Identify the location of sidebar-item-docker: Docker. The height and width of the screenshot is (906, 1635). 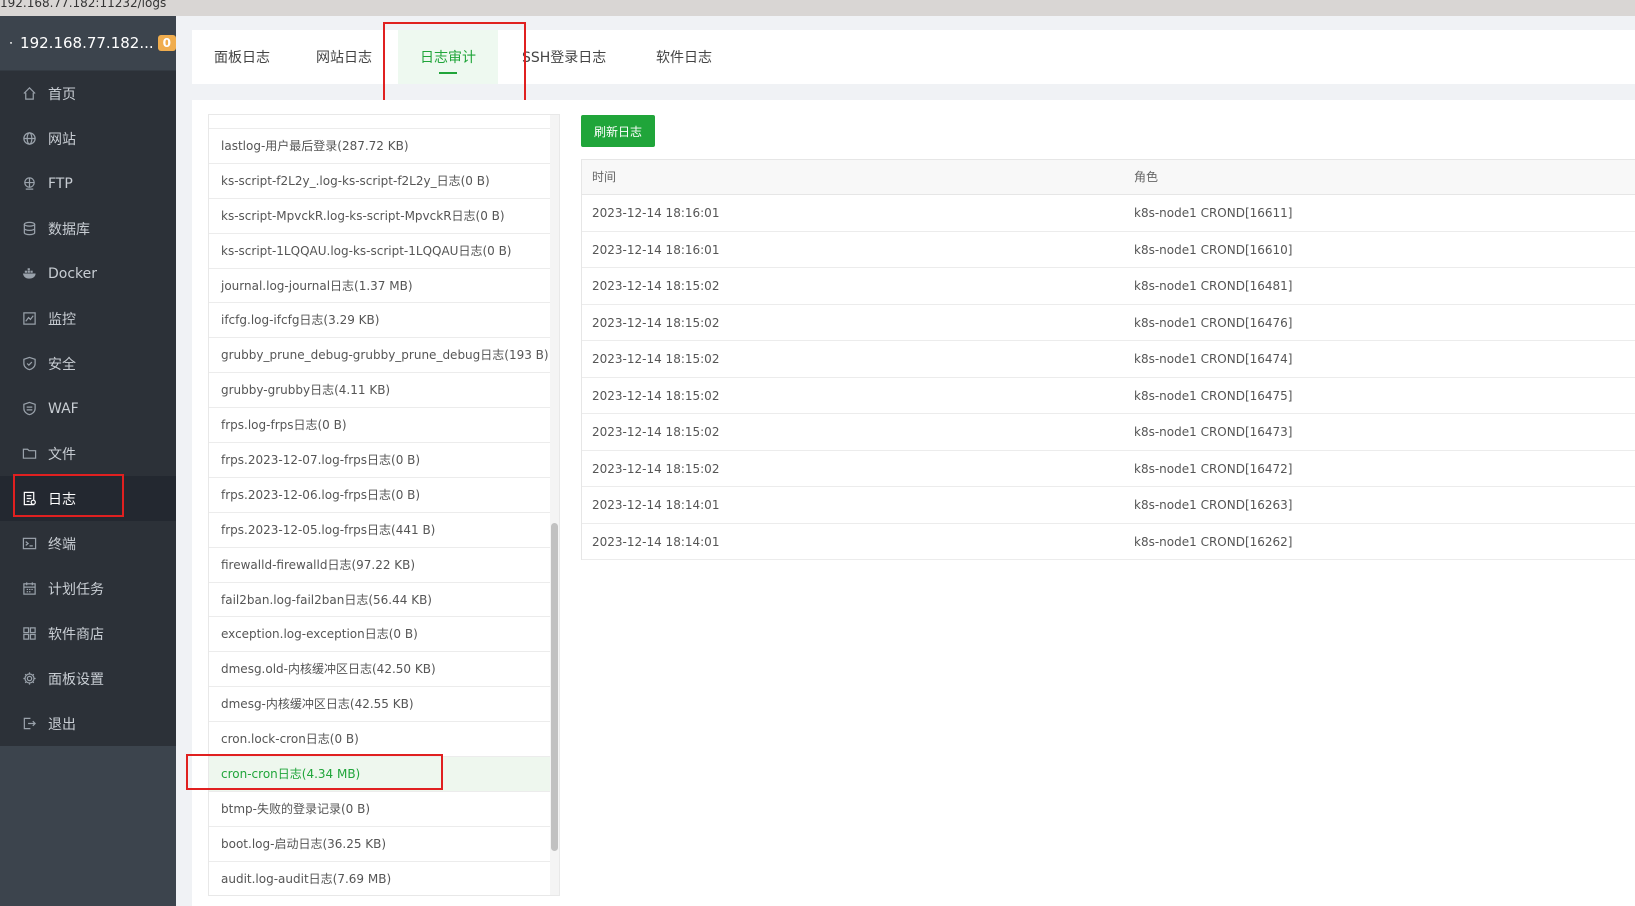
(88, 273).